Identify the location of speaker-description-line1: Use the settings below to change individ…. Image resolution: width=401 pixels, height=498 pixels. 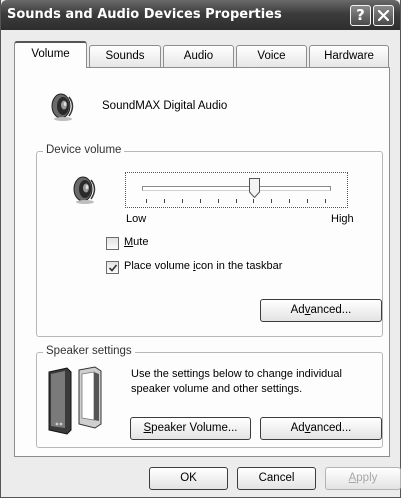
(236, 374).